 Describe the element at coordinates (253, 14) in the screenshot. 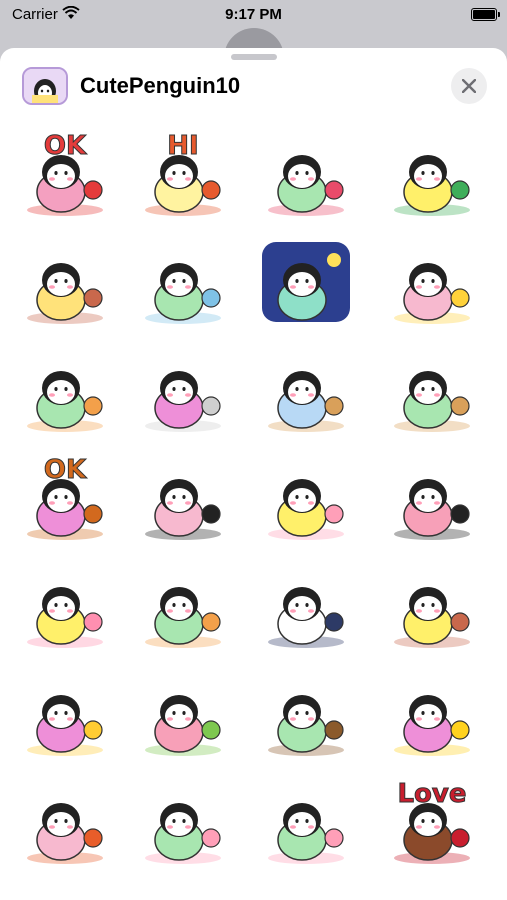

I see `status-time: 9:17 PM` at that location.